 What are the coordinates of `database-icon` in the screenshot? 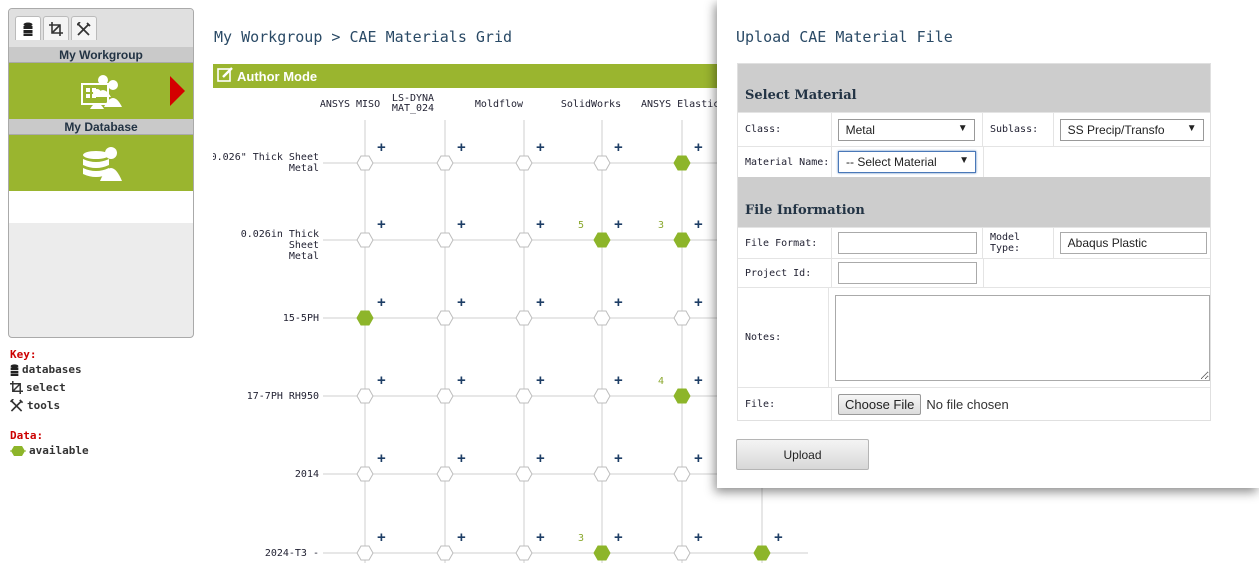 It's located at (14, 369).